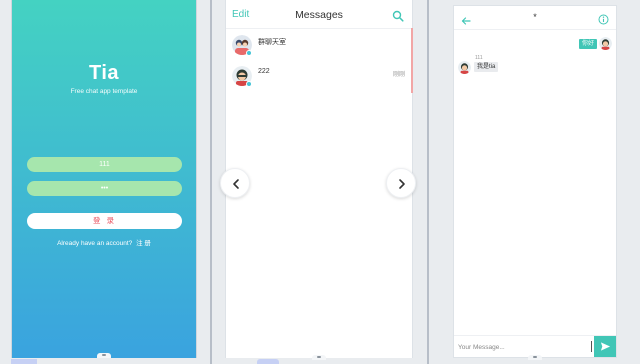  I want to click on outgoing-message: 你好, so click(587, 44).